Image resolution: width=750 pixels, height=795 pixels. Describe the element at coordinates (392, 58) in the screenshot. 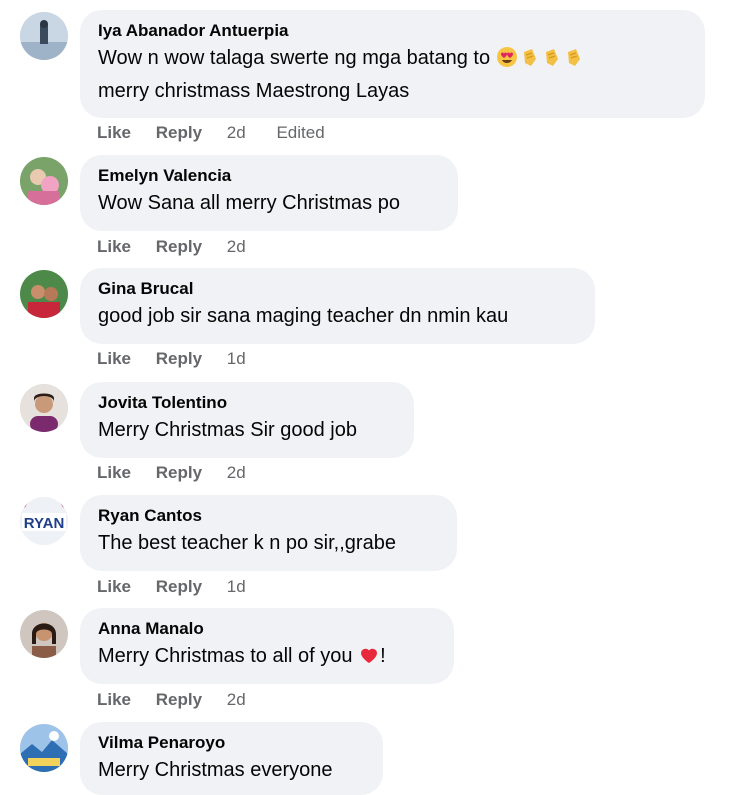

I see `comment-text: Wow n wow talaga swerte ng mga batang to` at that location.